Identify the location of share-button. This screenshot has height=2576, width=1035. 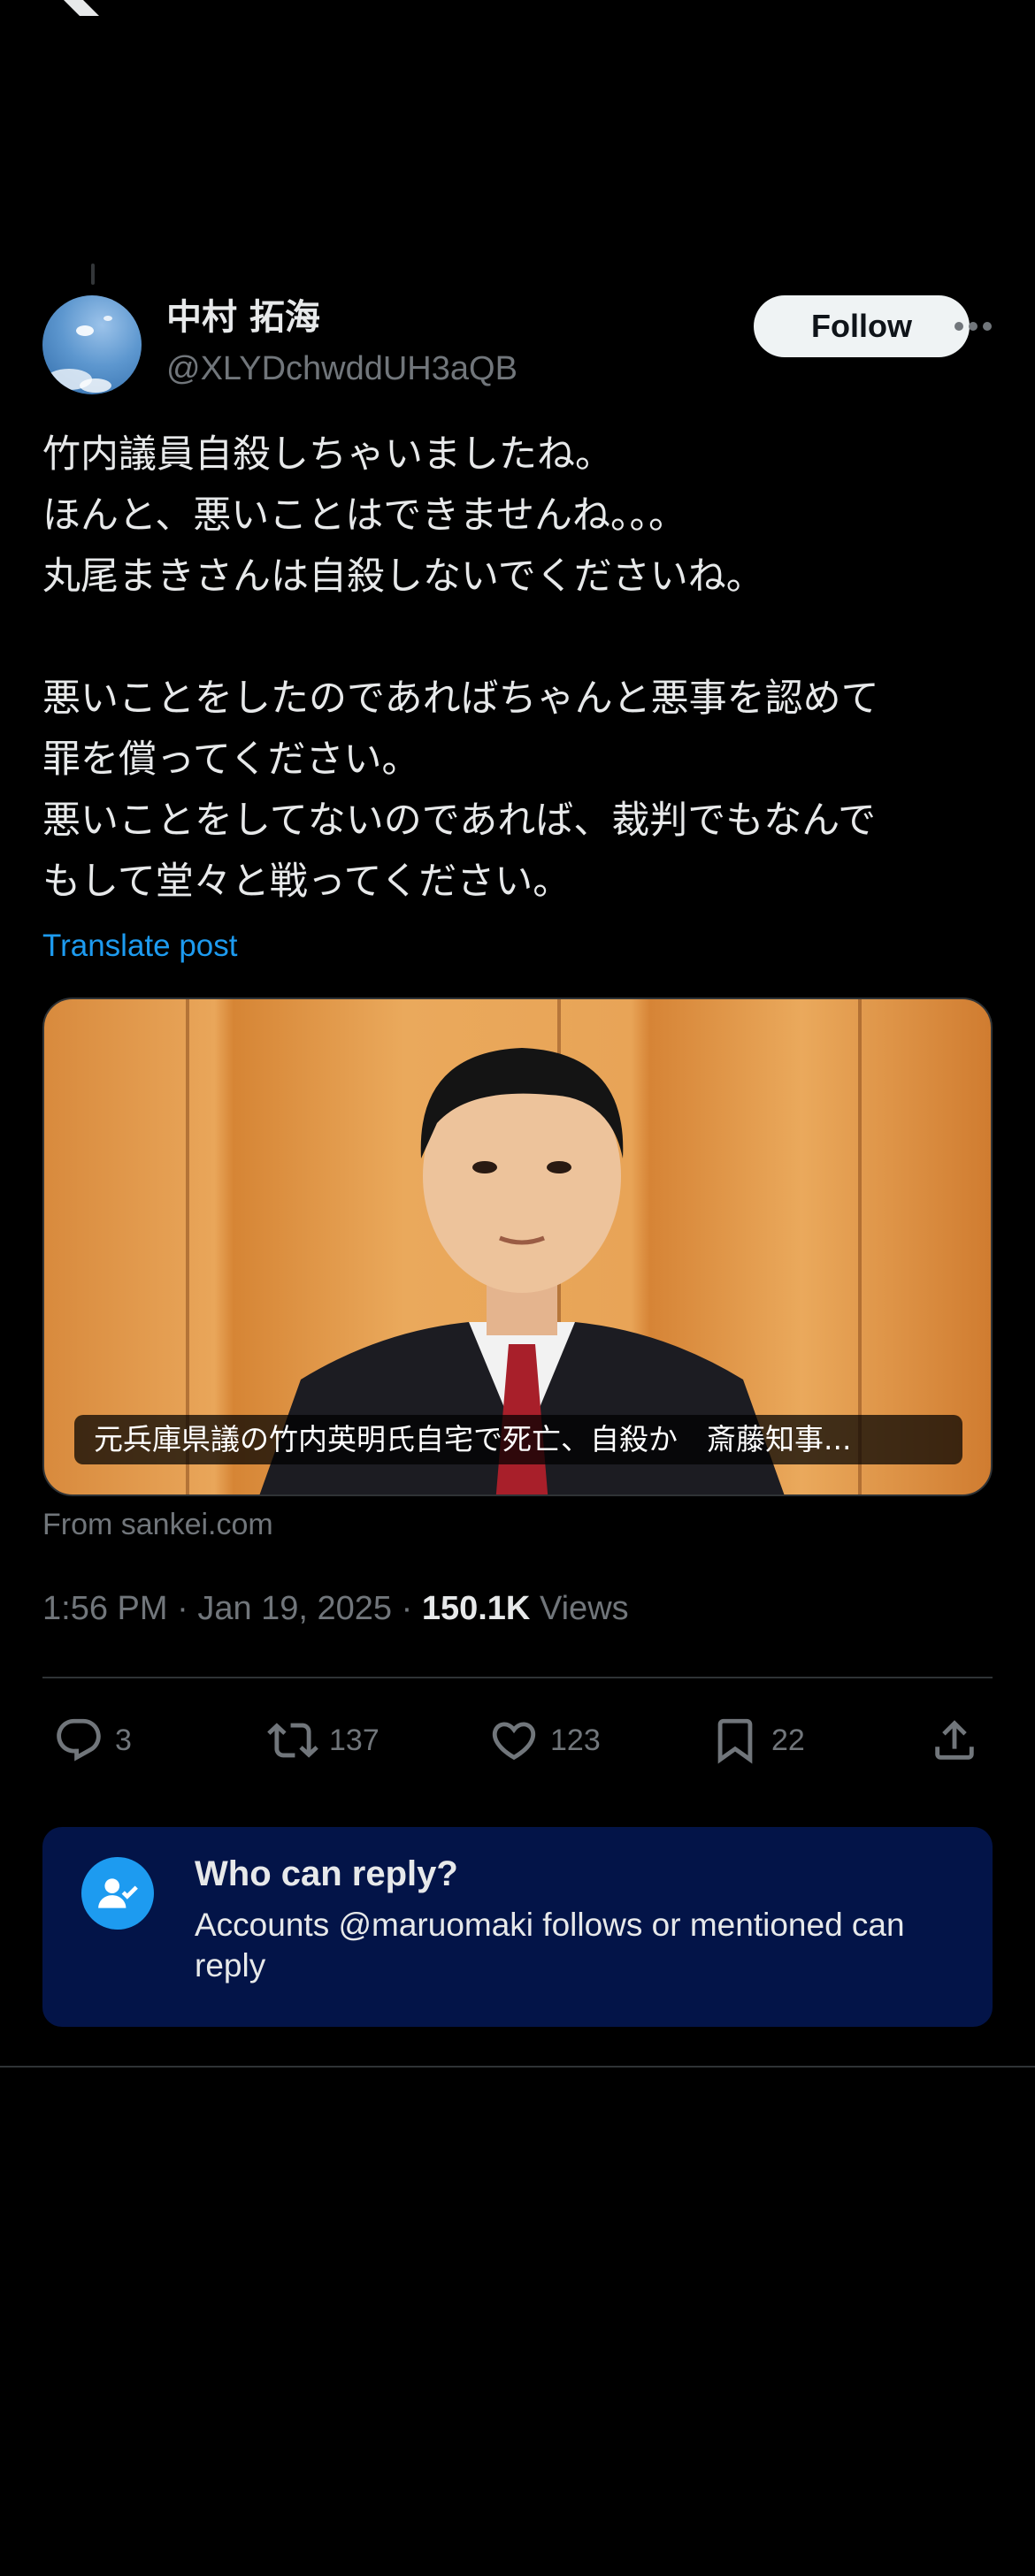
(954, 1740).